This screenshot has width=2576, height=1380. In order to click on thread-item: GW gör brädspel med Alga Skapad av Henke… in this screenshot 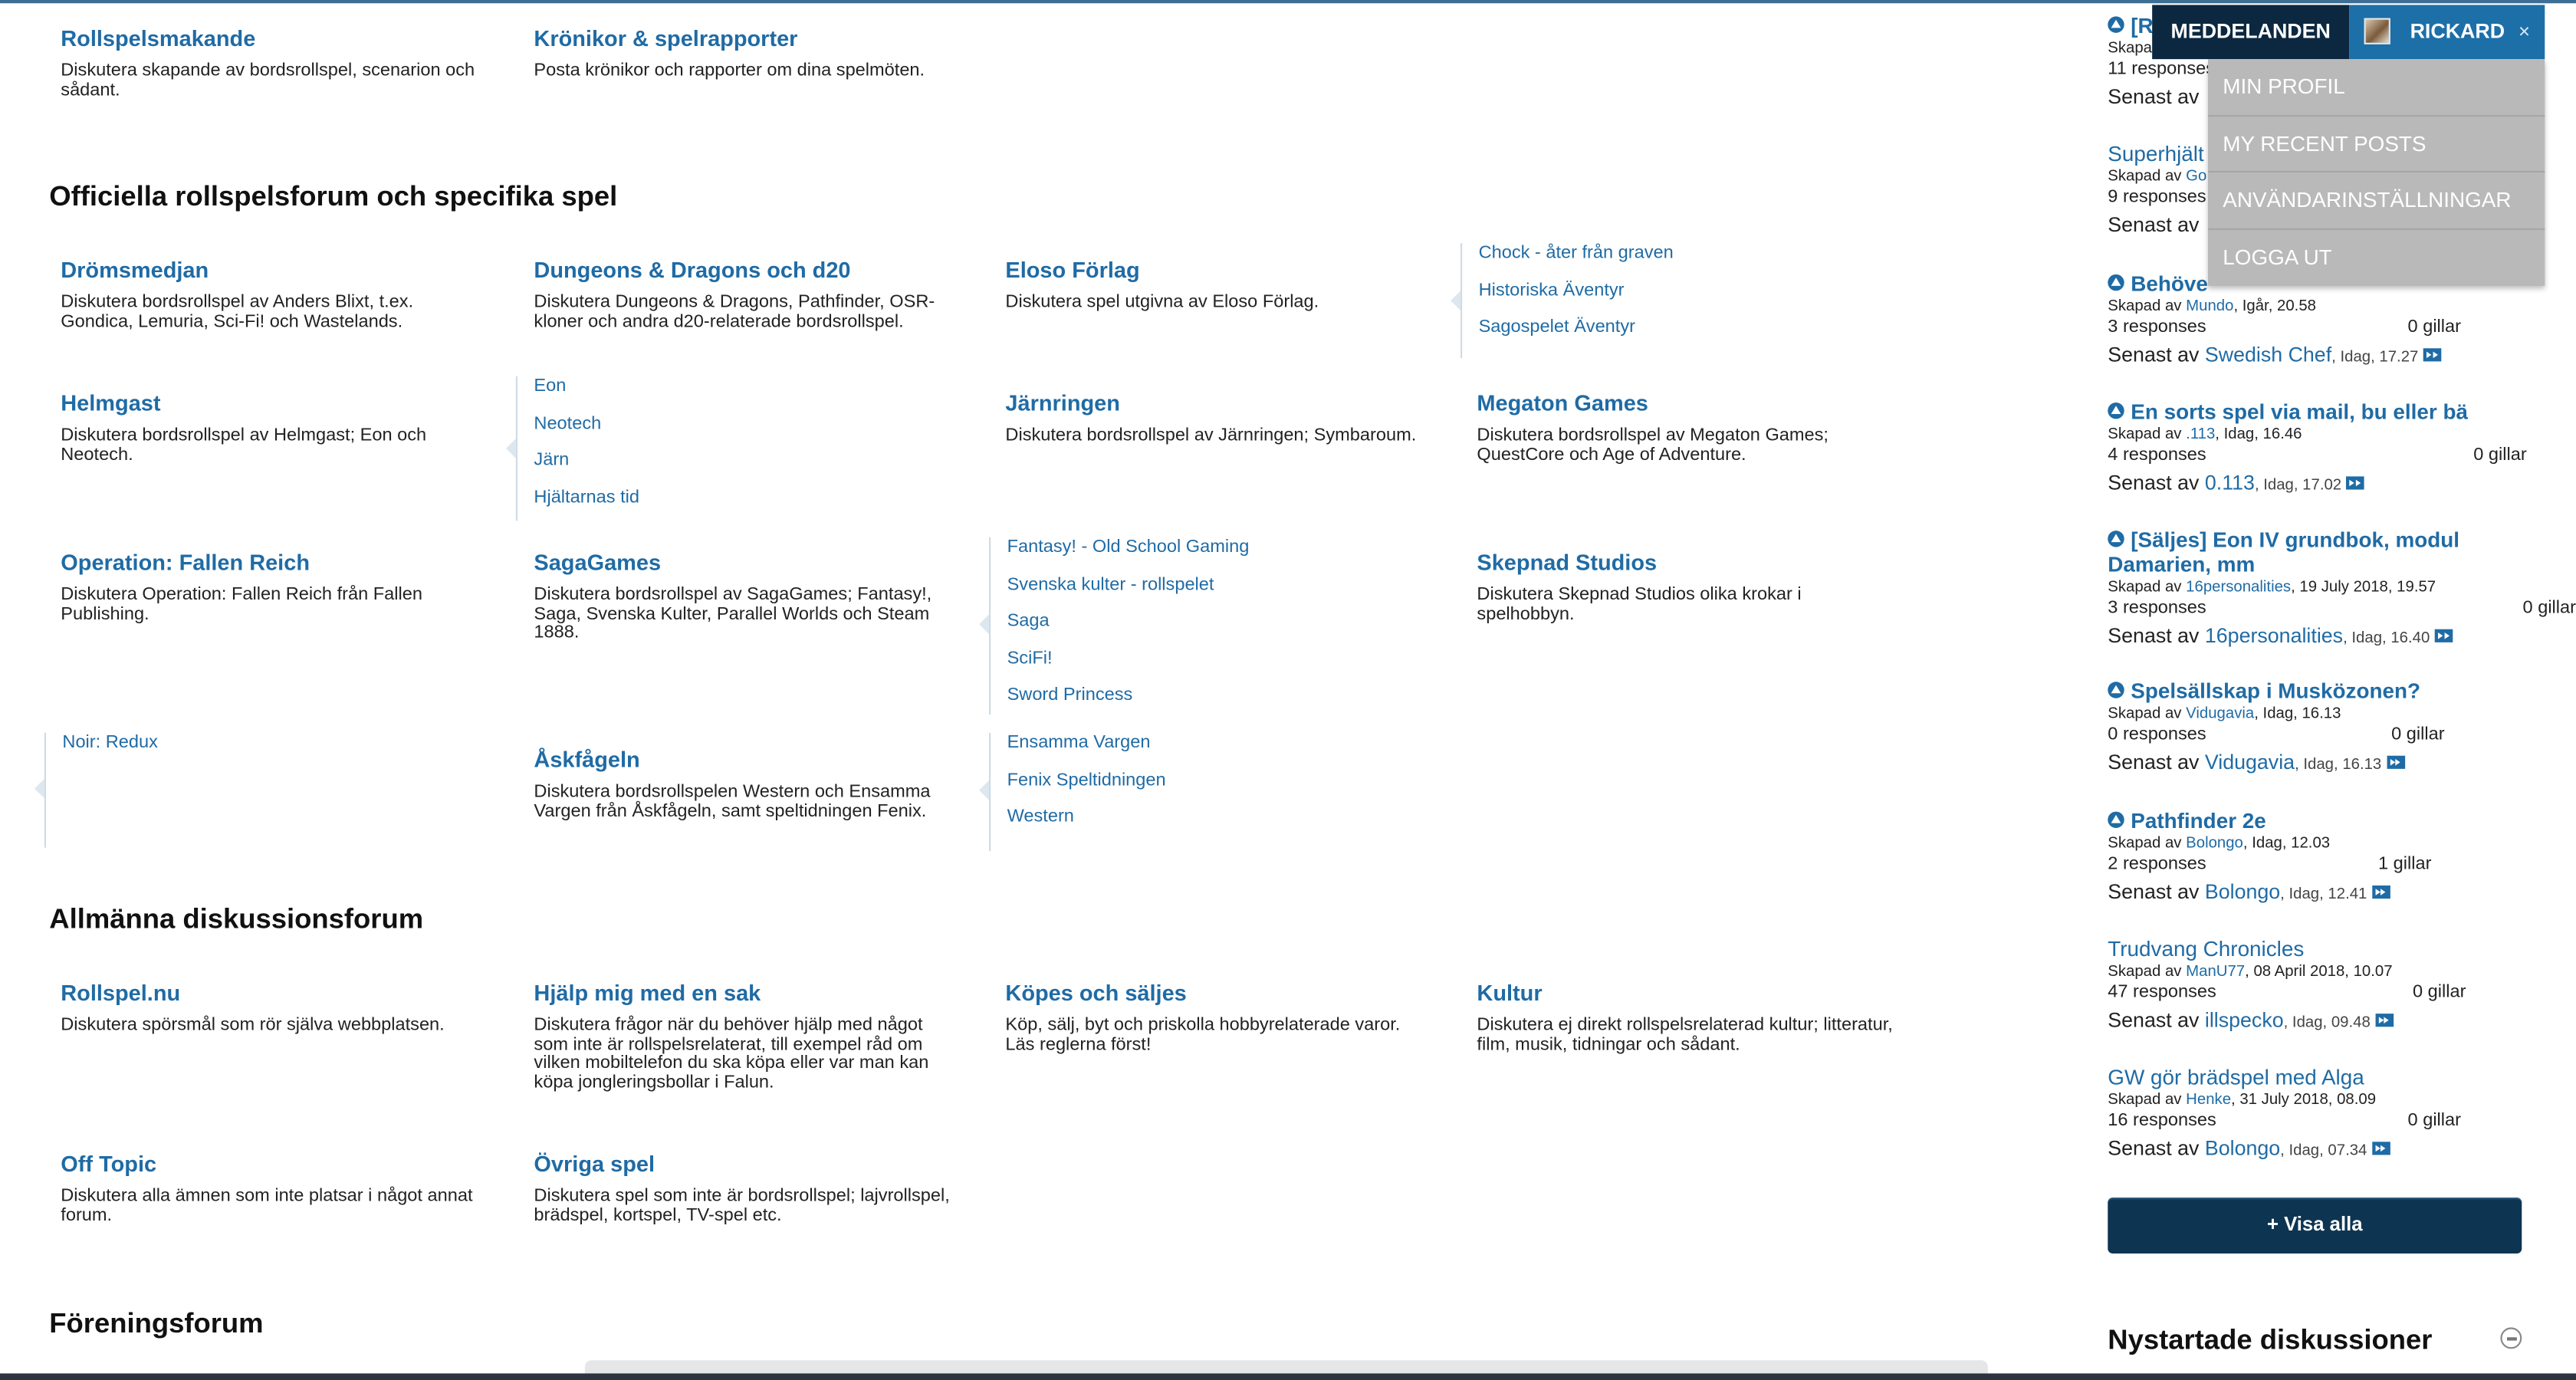, I will do `click(2317, 1115)`.